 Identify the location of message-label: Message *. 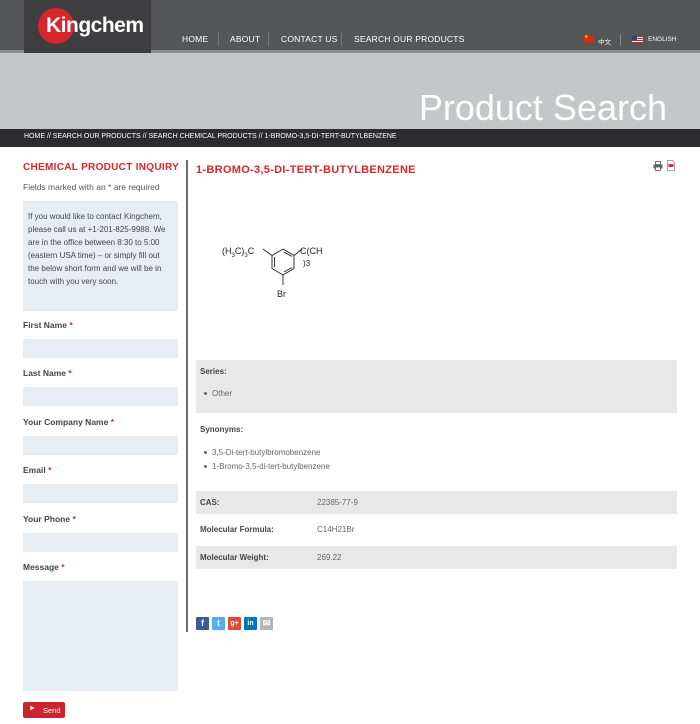
(44, 567).